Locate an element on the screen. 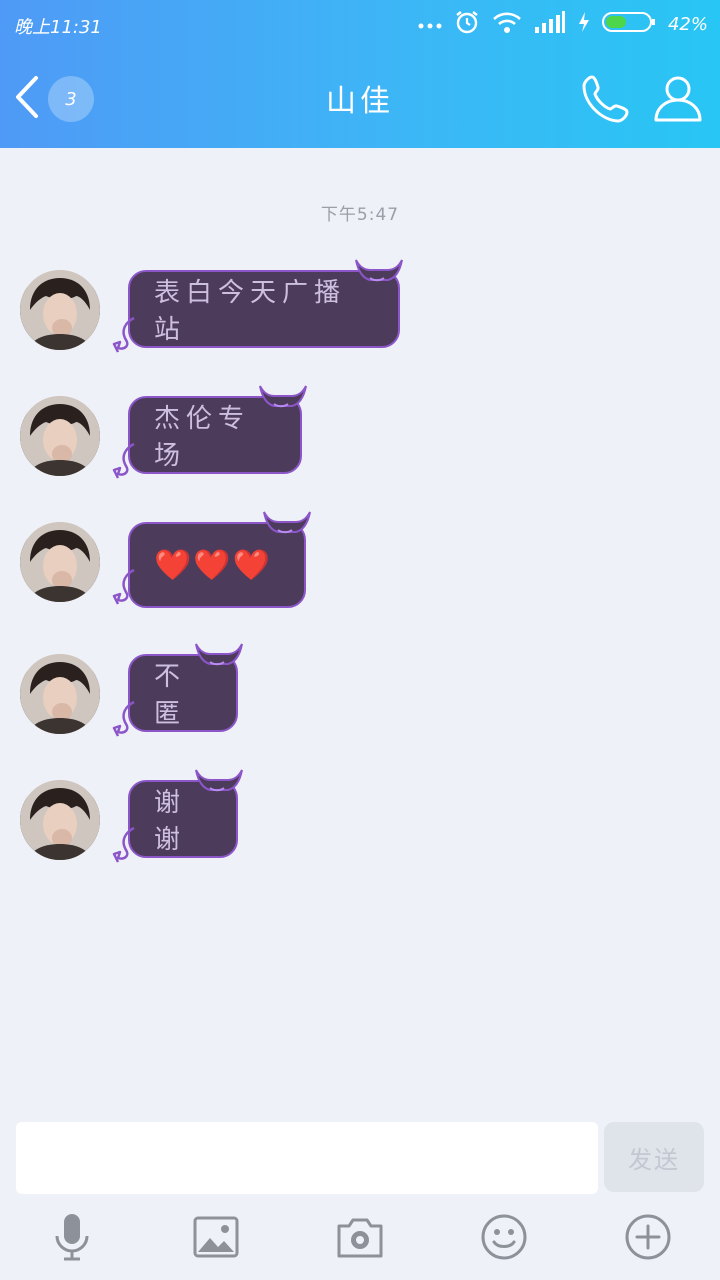 This screenshot has width=720, height=1280. emoji-icon is located at coordinates (504, 1240).